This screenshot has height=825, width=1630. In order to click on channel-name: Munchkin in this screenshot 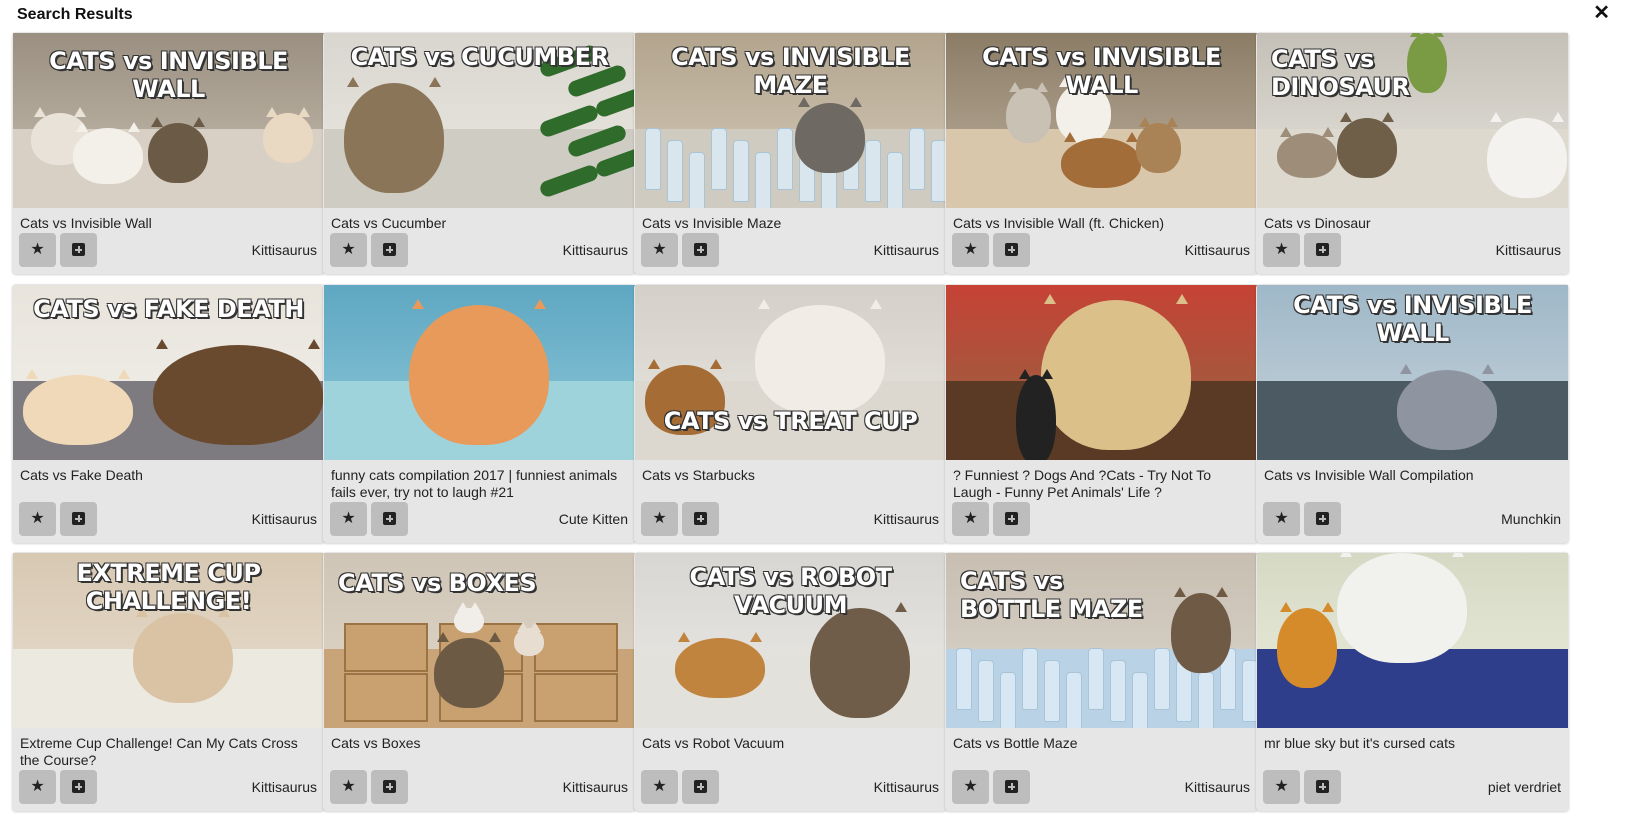, I will do `click(1531, 519)`.